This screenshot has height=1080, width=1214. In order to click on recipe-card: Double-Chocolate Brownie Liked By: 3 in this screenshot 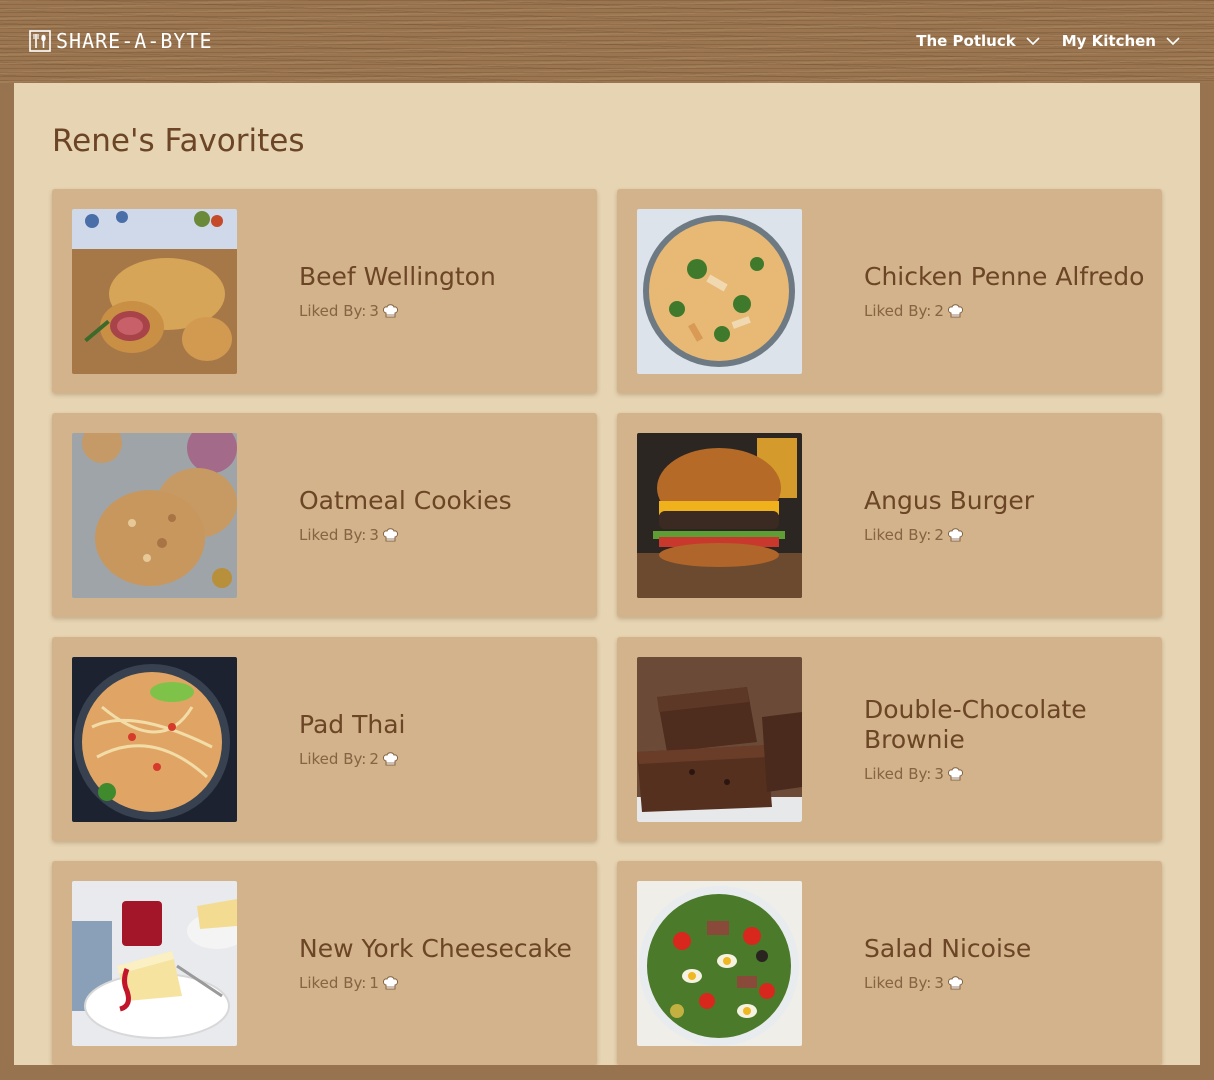, I will do `click(889, 739)`.